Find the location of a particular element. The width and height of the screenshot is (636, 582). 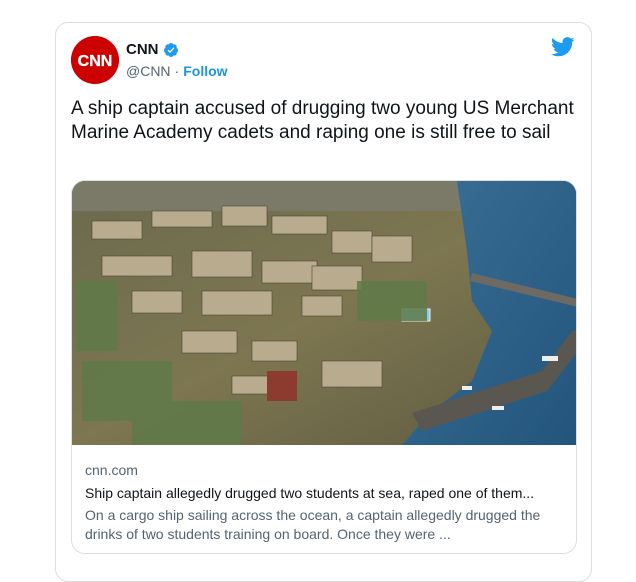

author-name-row: CNN is located at coordinates (152, 49).